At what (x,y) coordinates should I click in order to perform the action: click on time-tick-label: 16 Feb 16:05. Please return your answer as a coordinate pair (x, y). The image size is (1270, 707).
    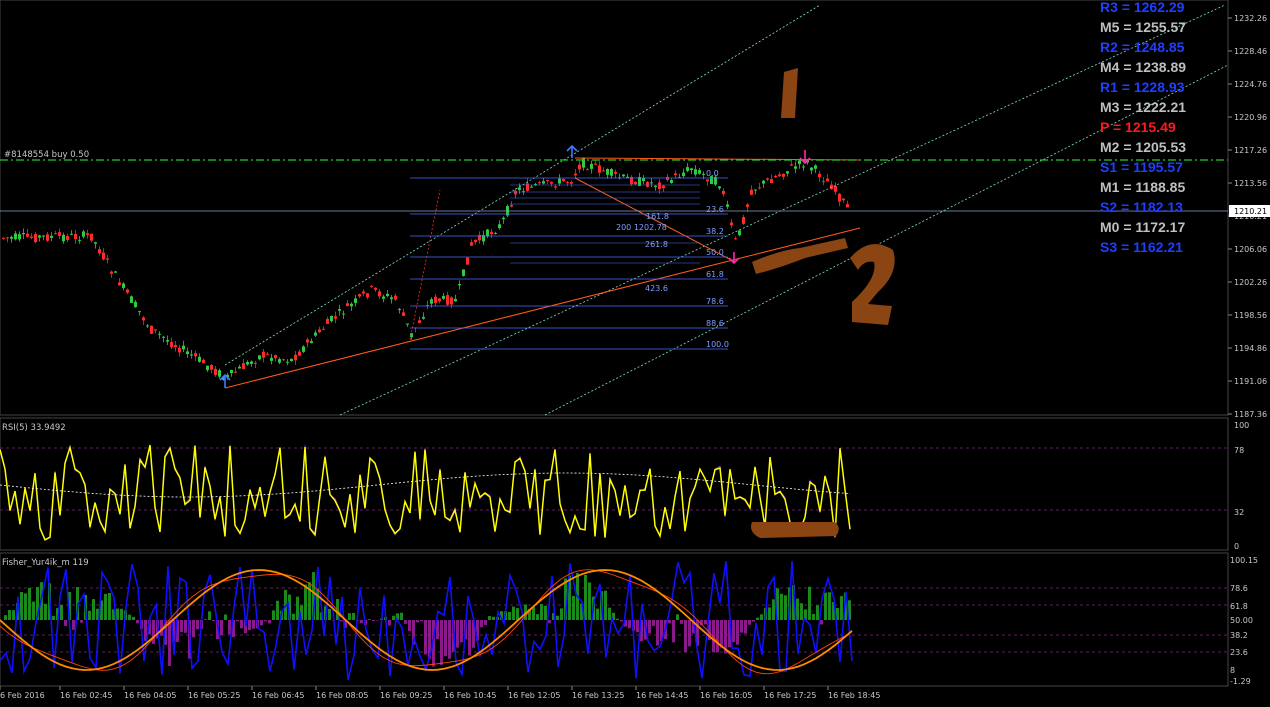
    Looking at the image, I should click on (726, 695).